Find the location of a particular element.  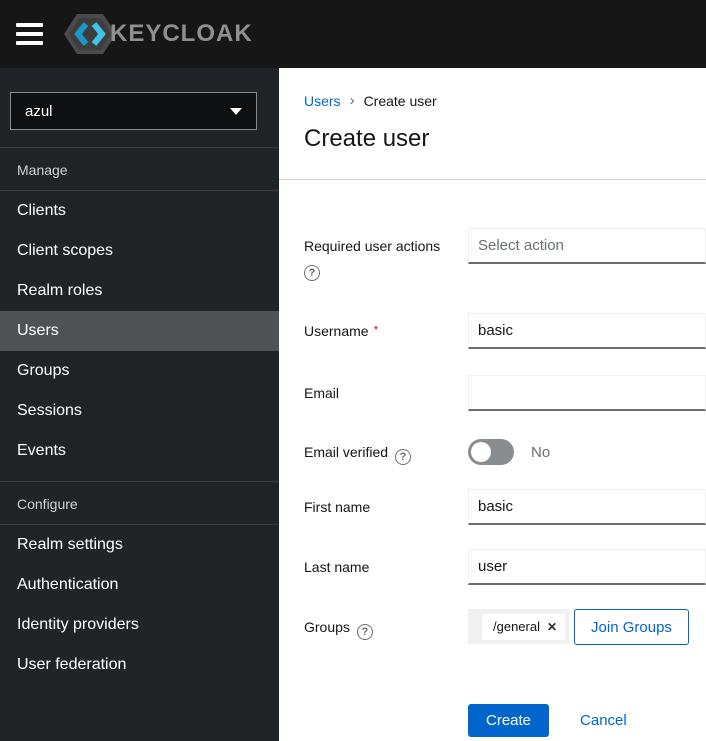

username-label: Username is located at coordinates (336, 331).